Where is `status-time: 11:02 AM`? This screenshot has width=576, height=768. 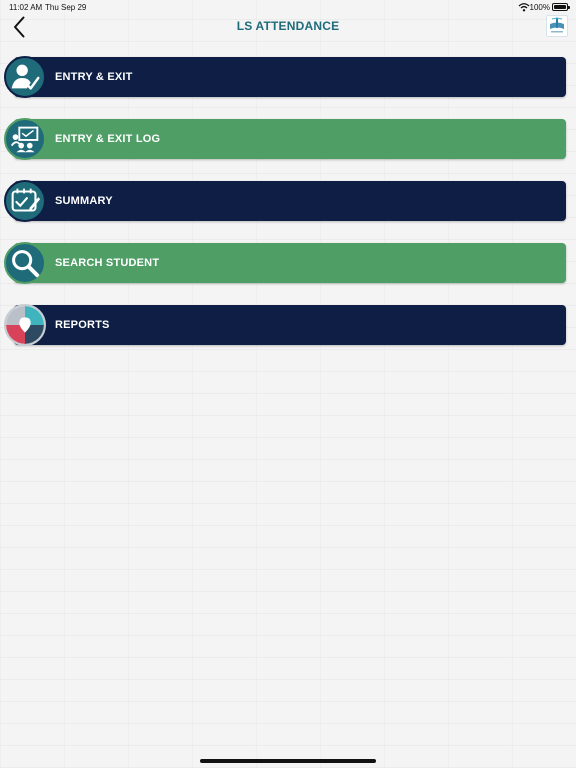
status-time: 11:02 AM is located at coordinates (26, 7).